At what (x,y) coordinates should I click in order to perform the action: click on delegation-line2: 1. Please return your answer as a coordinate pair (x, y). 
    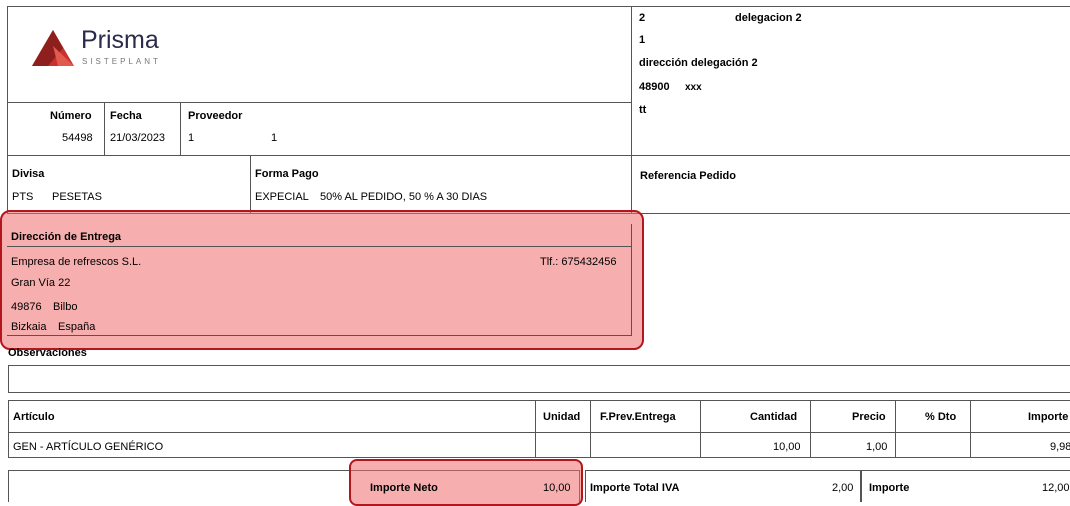
    Looking at the image, I should click on (642, 40).